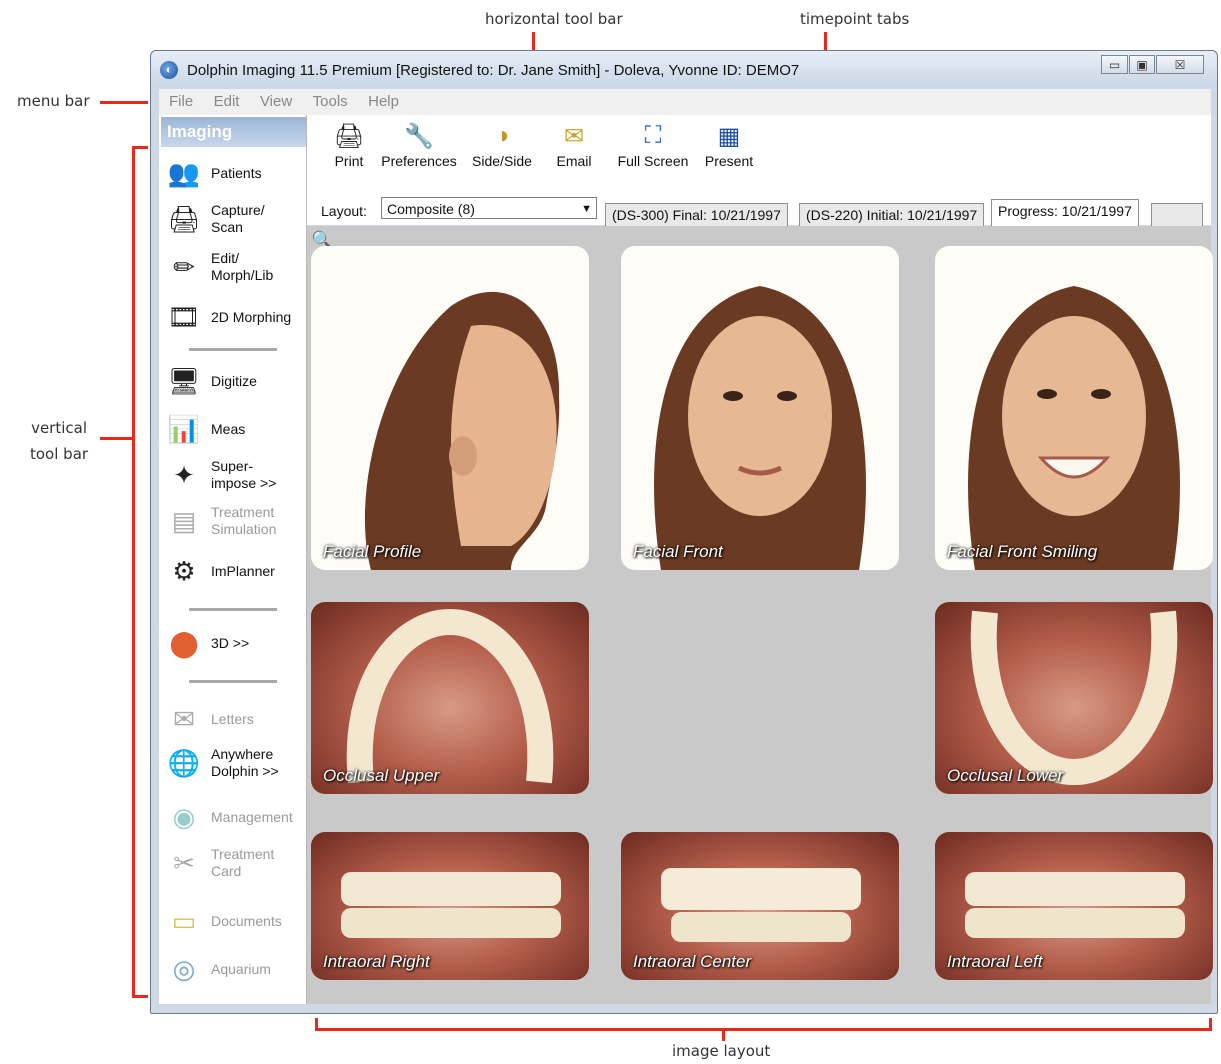 This screenshot has width=1221, height=1064. Describe the element at coordinates (184, 474) in the screenshot. I see `superimpose-icon: ✦` at that location.